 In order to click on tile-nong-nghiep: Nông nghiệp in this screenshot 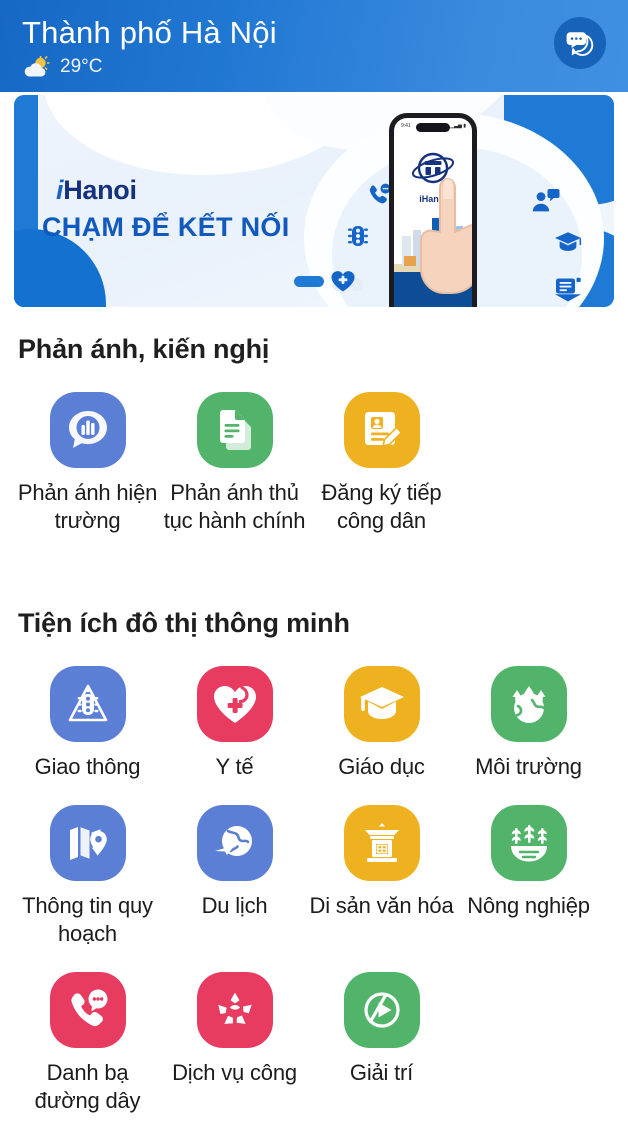, I will do `click(528, 876)`.